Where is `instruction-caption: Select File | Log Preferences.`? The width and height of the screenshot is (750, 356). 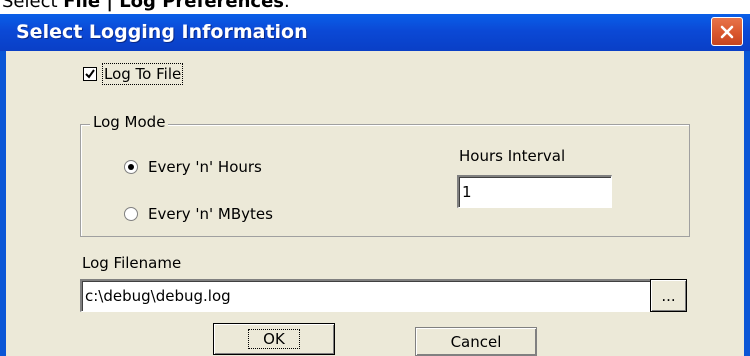 instruction-caption: Select File | Log Preferences. is located at coordinates (375, 7).